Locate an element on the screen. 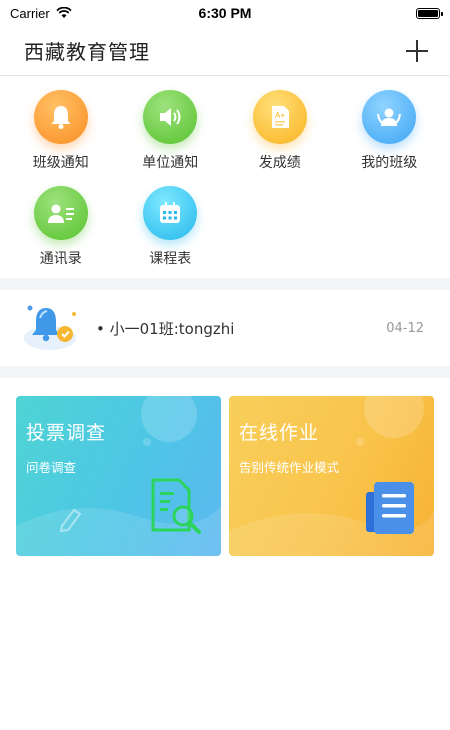 This screenshot has width=450, height=730. grid-item-my-class: 我的班级 is located at coordinates (390, 131).